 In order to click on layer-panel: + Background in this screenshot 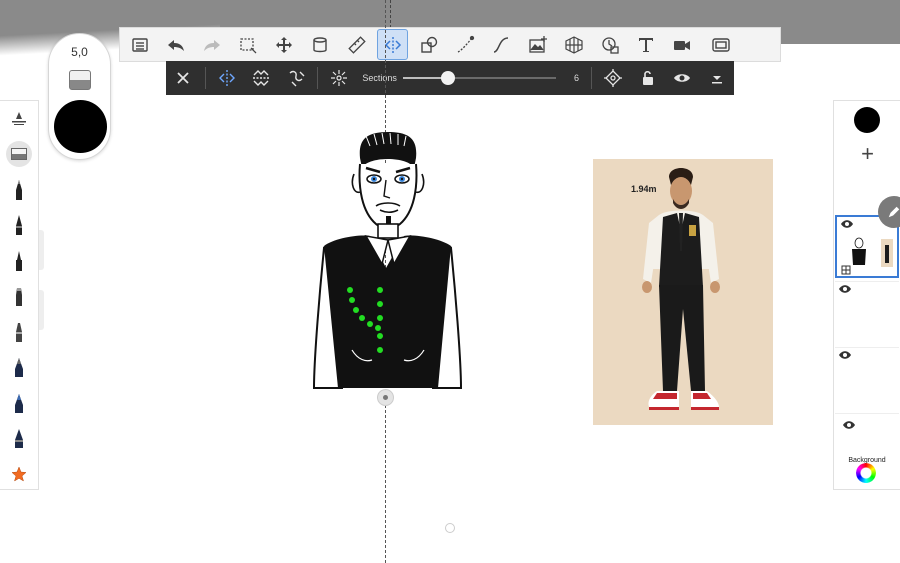, I will do `click(866, 295)`.